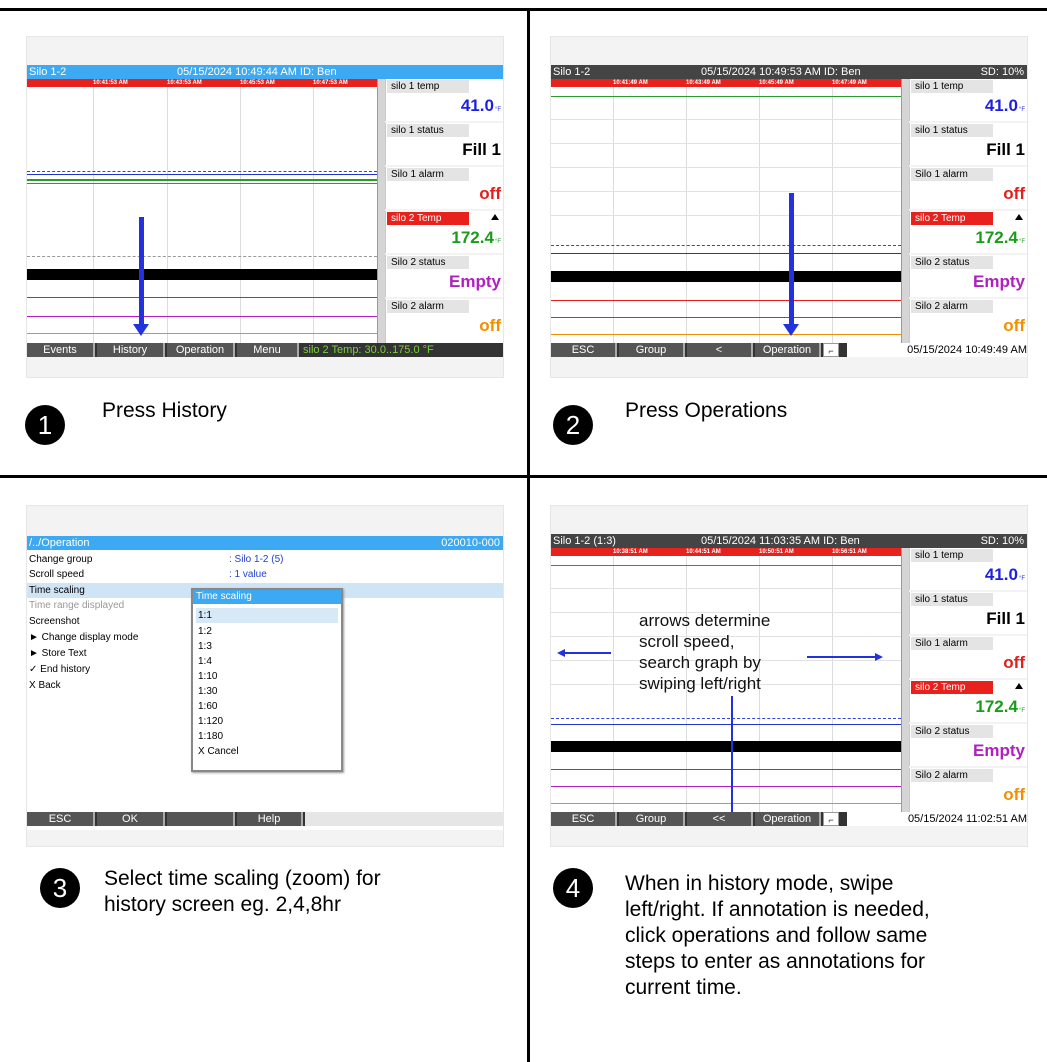 This screenshot has height=1062, width=1047. I want to click on scale-option: 1:2, so click(205, 631).